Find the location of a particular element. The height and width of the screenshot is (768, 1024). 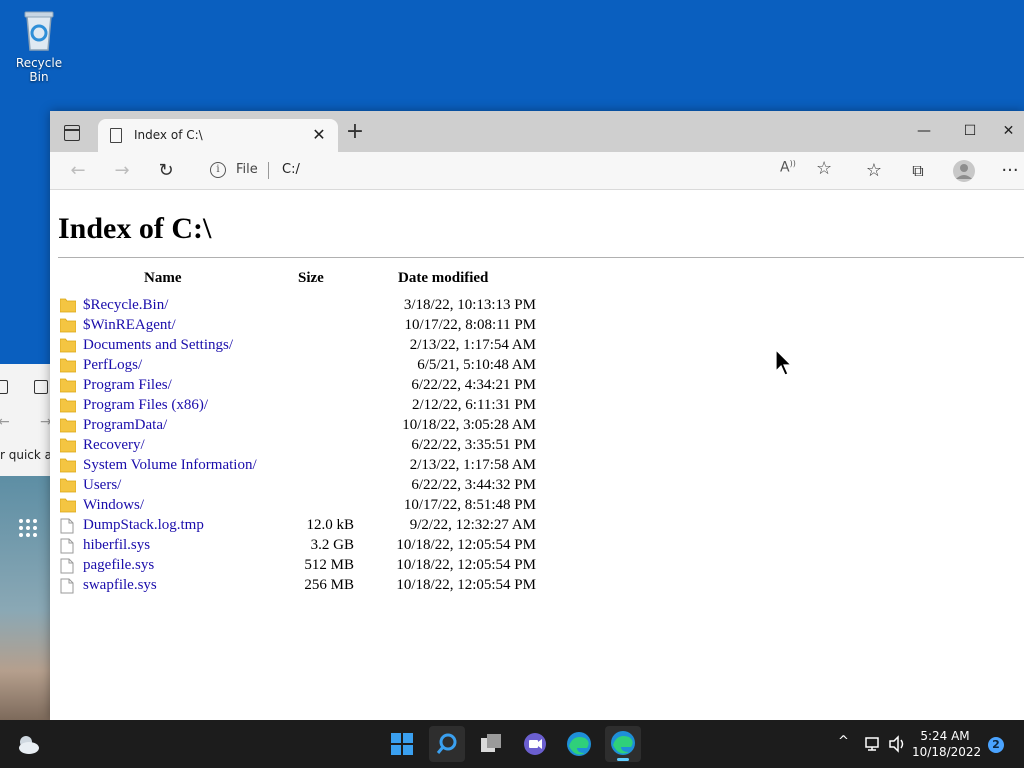

clock-time: 5:24 AM is located at coordinates (945, 736).